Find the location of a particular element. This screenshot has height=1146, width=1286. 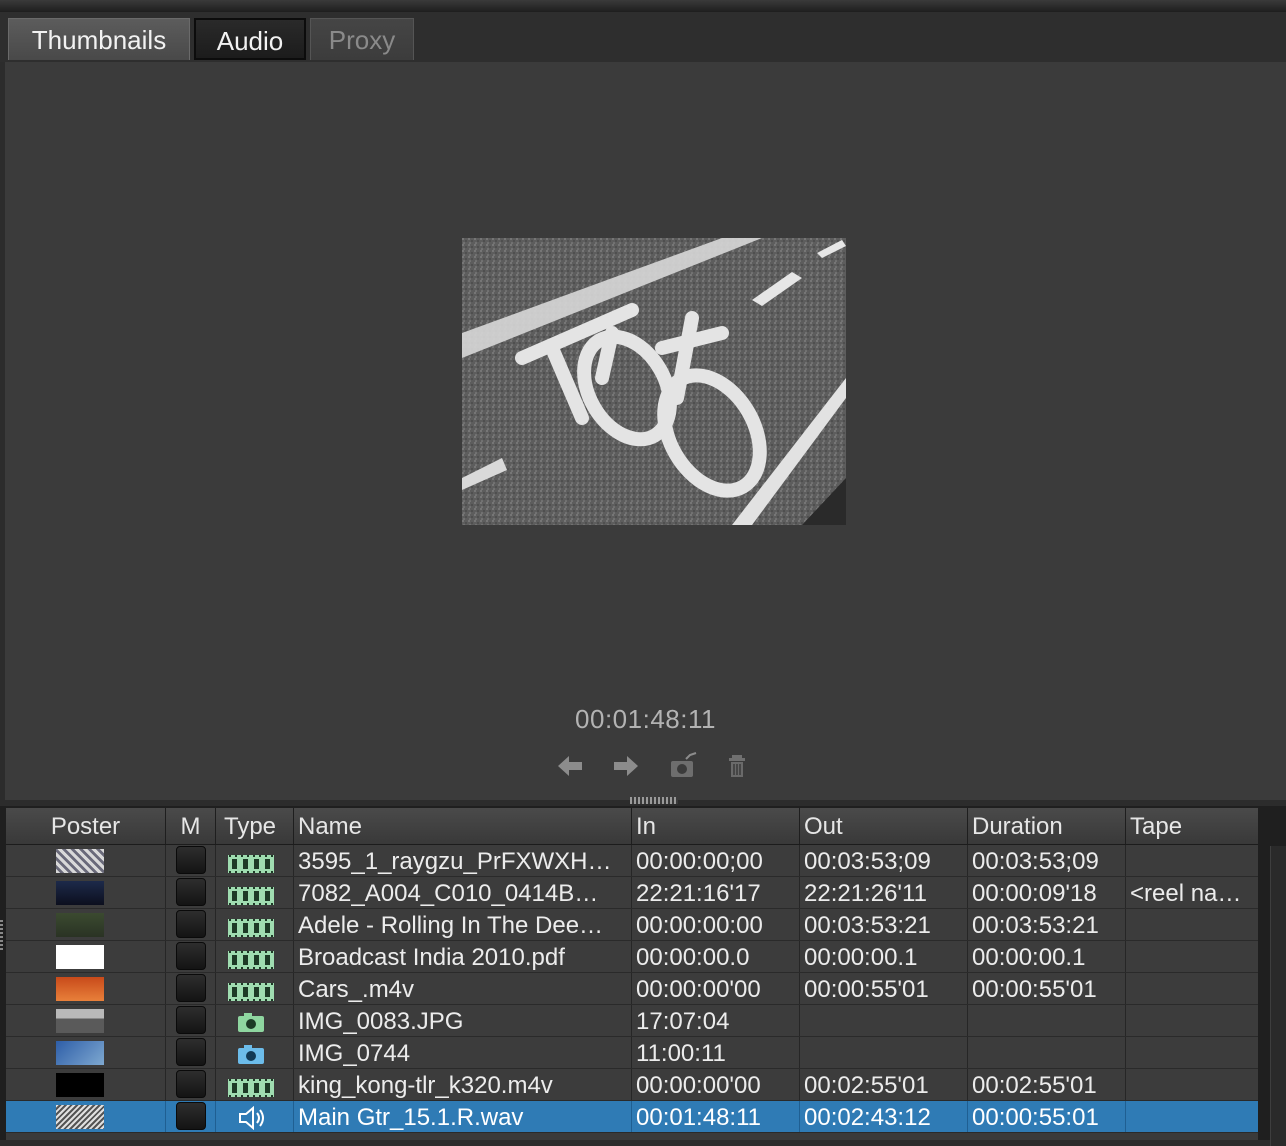

camera-blue-icon is located at coordinates (251, 1055).